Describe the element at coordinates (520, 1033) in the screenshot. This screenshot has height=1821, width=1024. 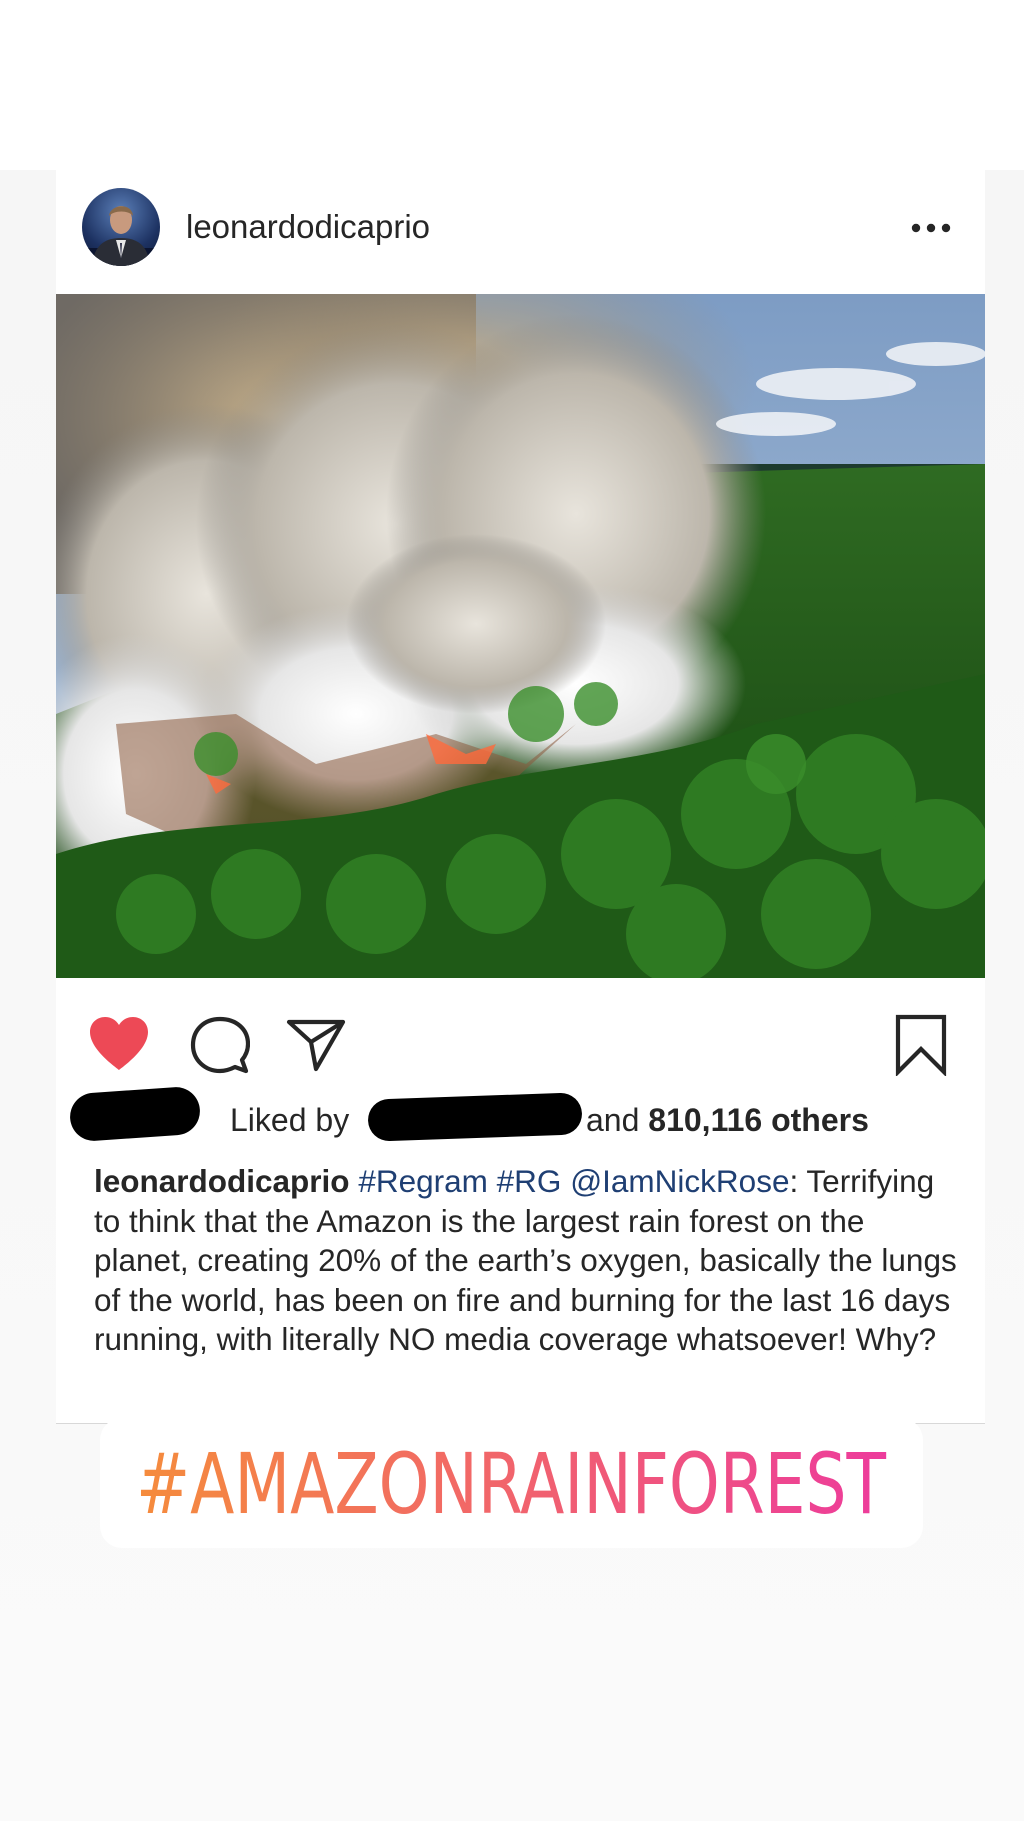
I see `action-bar` at that location.